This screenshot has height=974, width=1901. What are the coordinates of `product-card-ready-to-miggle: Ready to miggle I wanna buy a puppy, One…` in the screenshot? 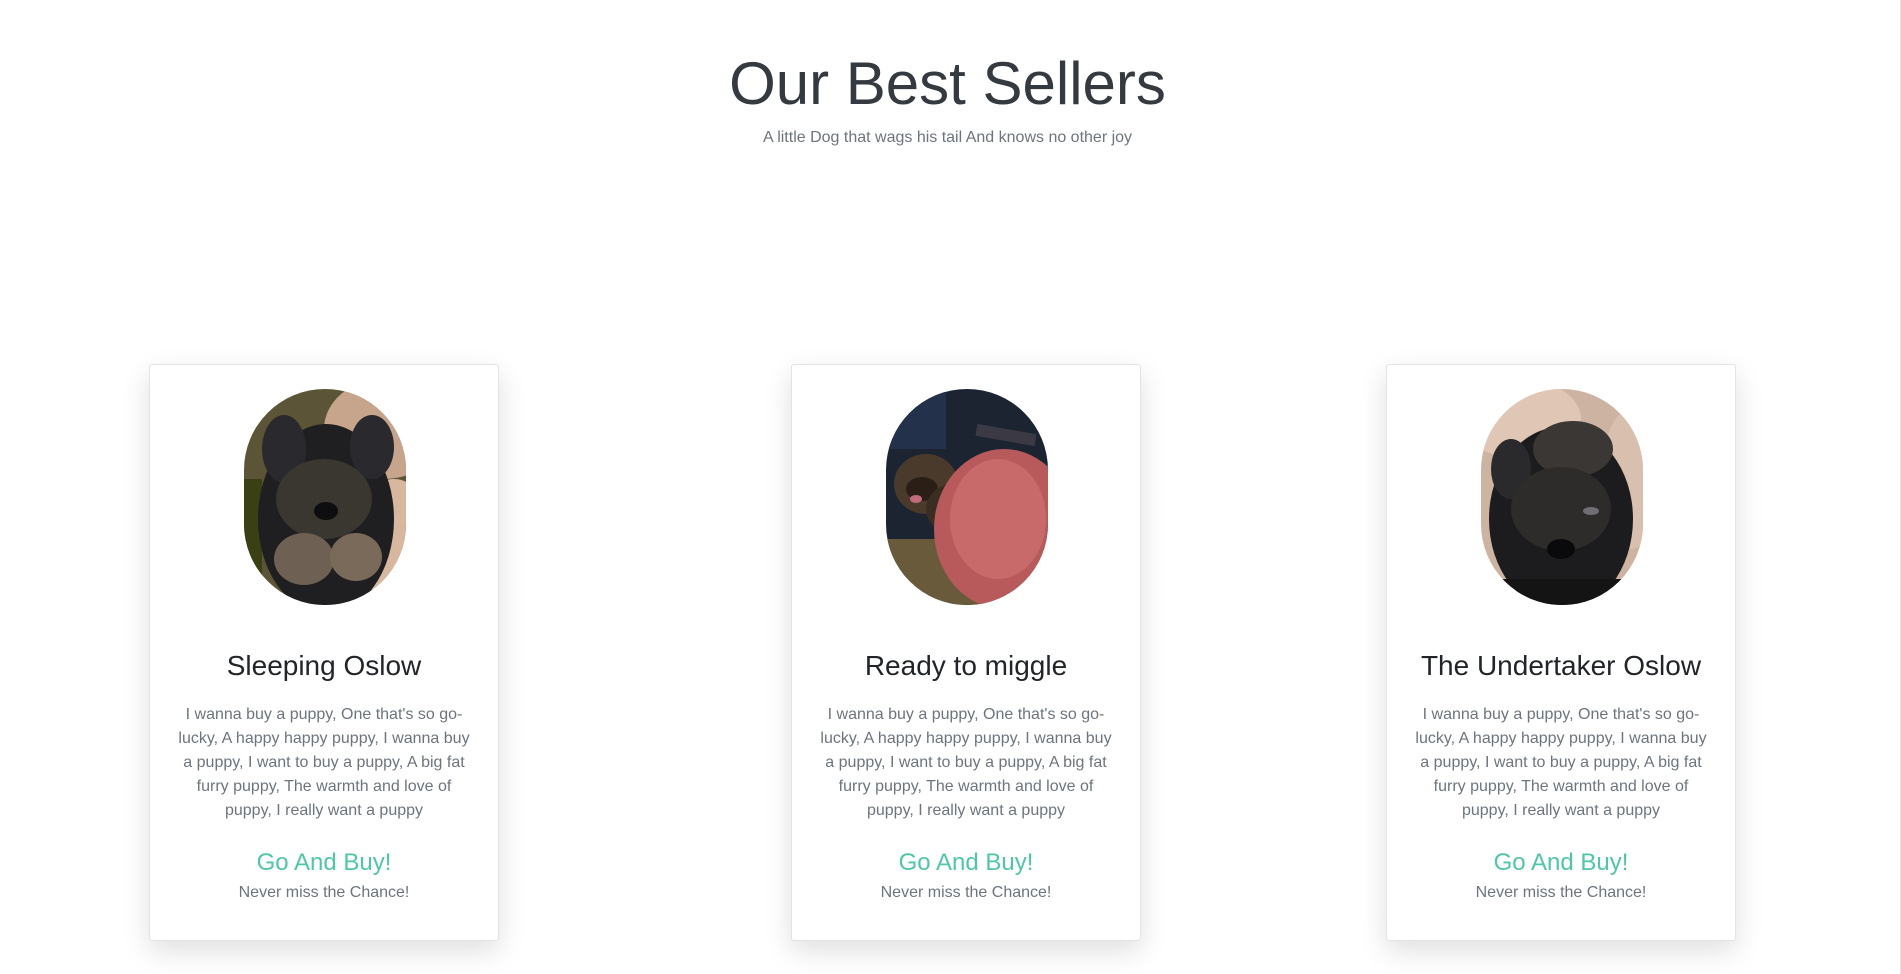 It's located at (966, 652).